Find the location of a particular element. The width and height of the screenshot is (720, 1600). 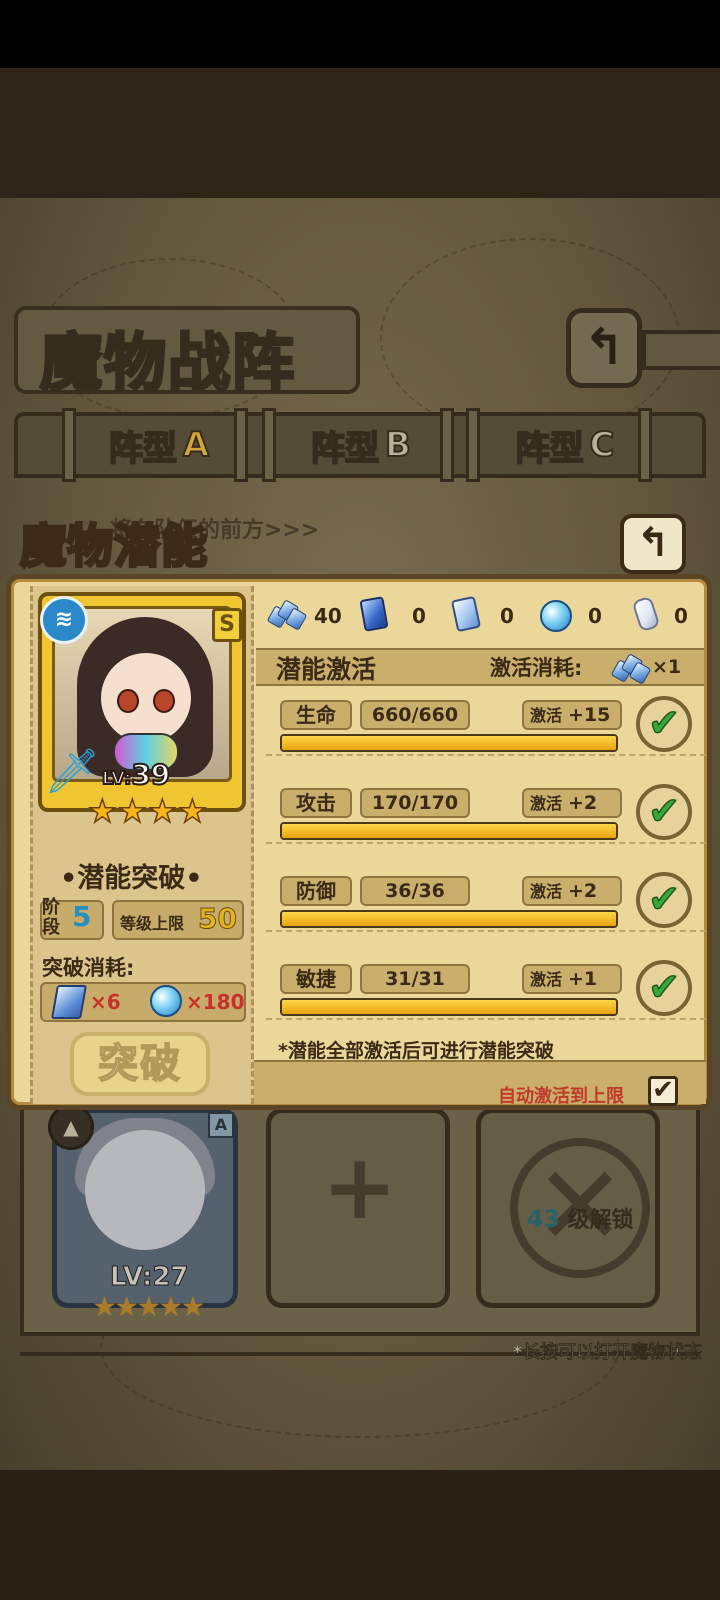

level-cap-label: 等级上限 is located at coordinates (152, 923).